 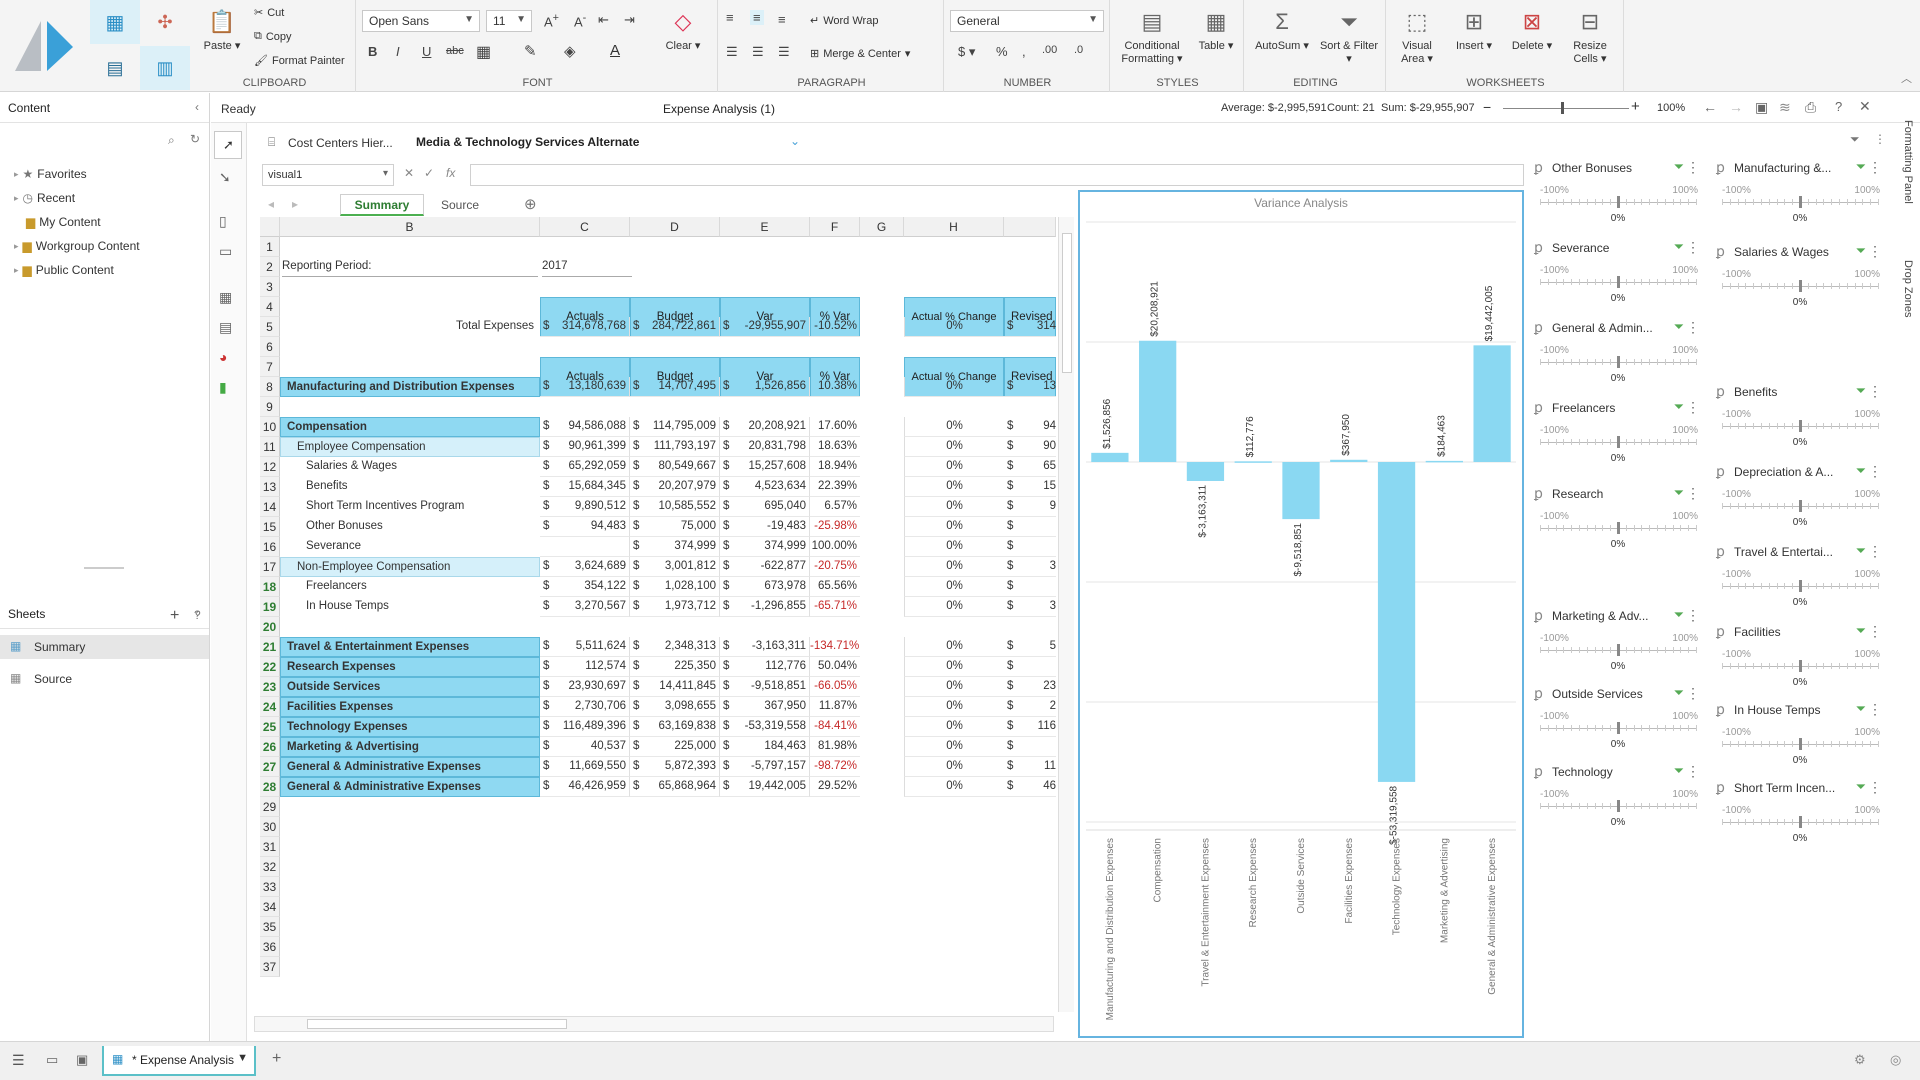 I want to click on row-header: 1, so click(x=270, y=247).